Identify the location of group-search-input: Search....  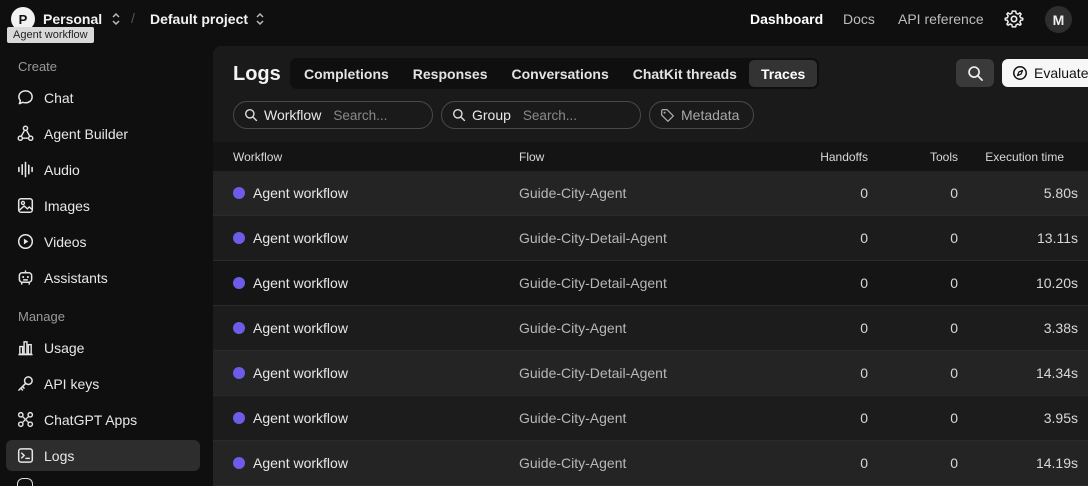
(550, 115).